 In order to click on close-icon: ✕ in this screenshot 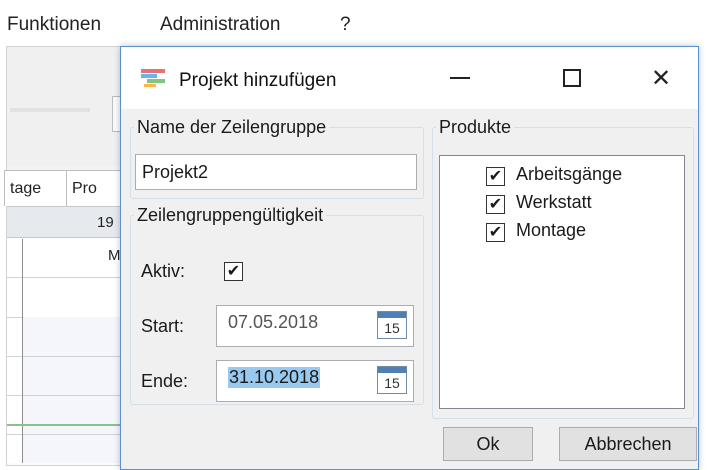, I will do `click(661, 78)`.